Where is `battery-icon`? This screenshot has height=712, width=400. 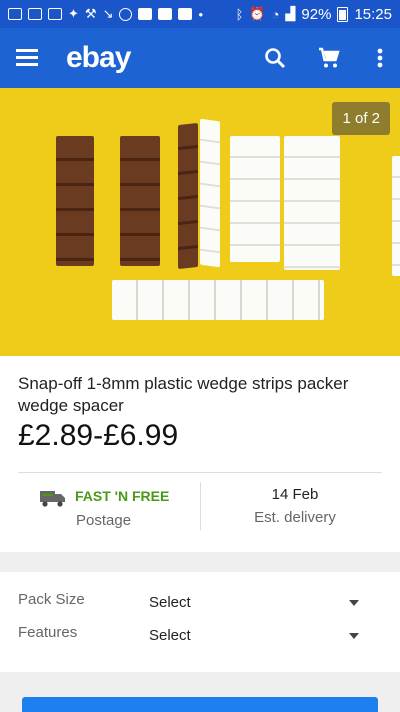
battery-icon is located at coordinates (343, 14).